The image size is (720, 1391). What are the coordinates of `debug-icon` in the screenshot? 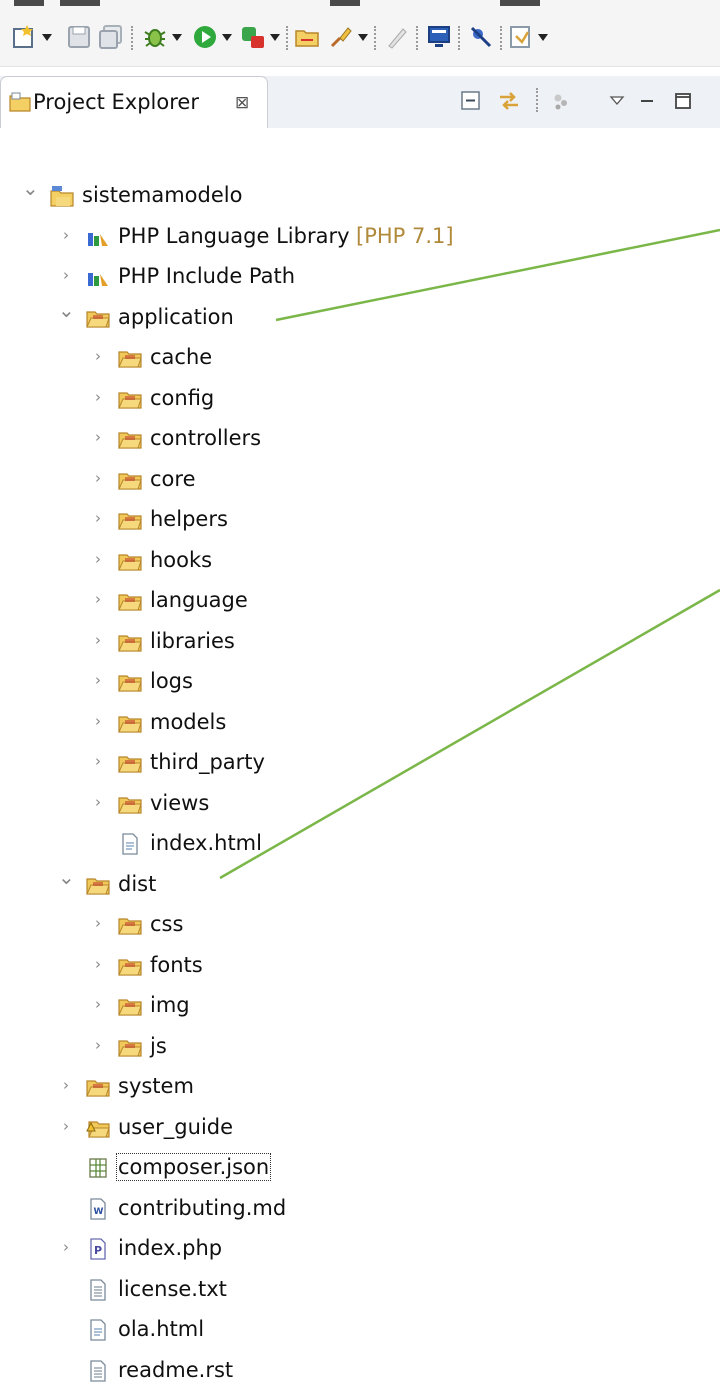 It's located at (155, 37).